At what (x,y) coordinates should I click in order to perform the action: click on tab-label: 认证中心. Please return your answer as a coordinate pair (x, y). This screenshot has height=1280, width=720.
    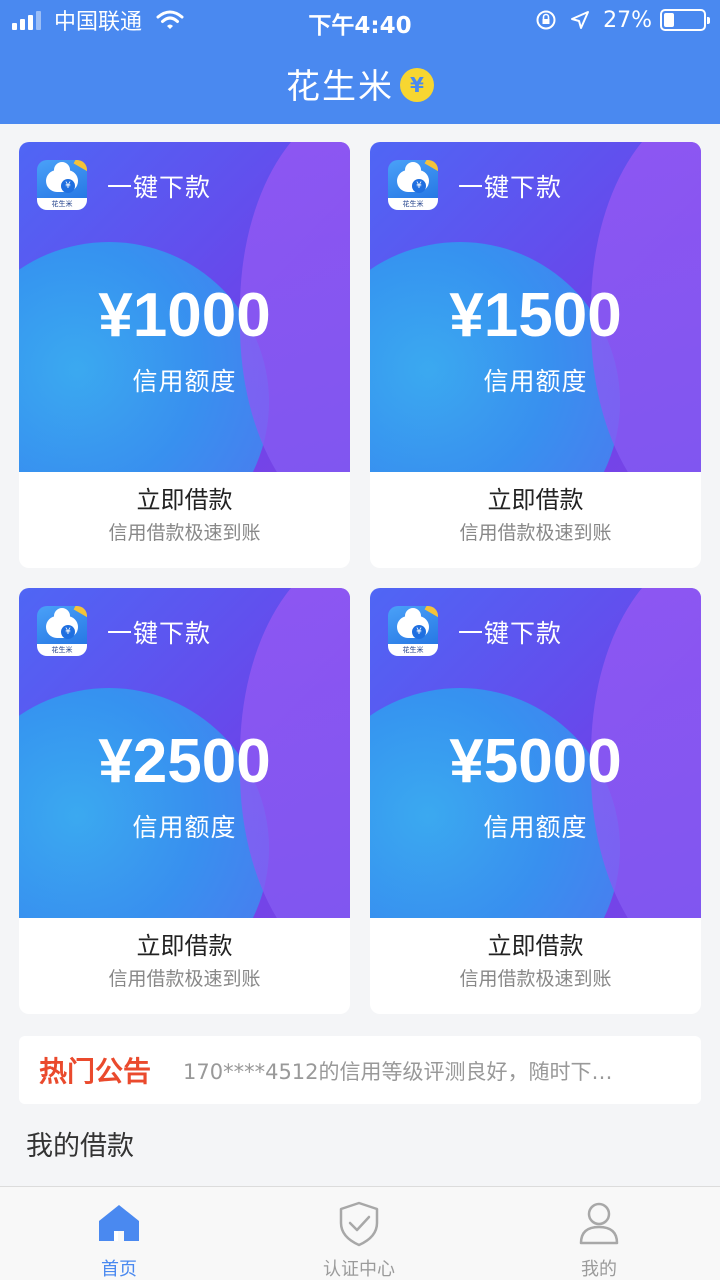
    Looking at the image, I should click on (359, 1269).